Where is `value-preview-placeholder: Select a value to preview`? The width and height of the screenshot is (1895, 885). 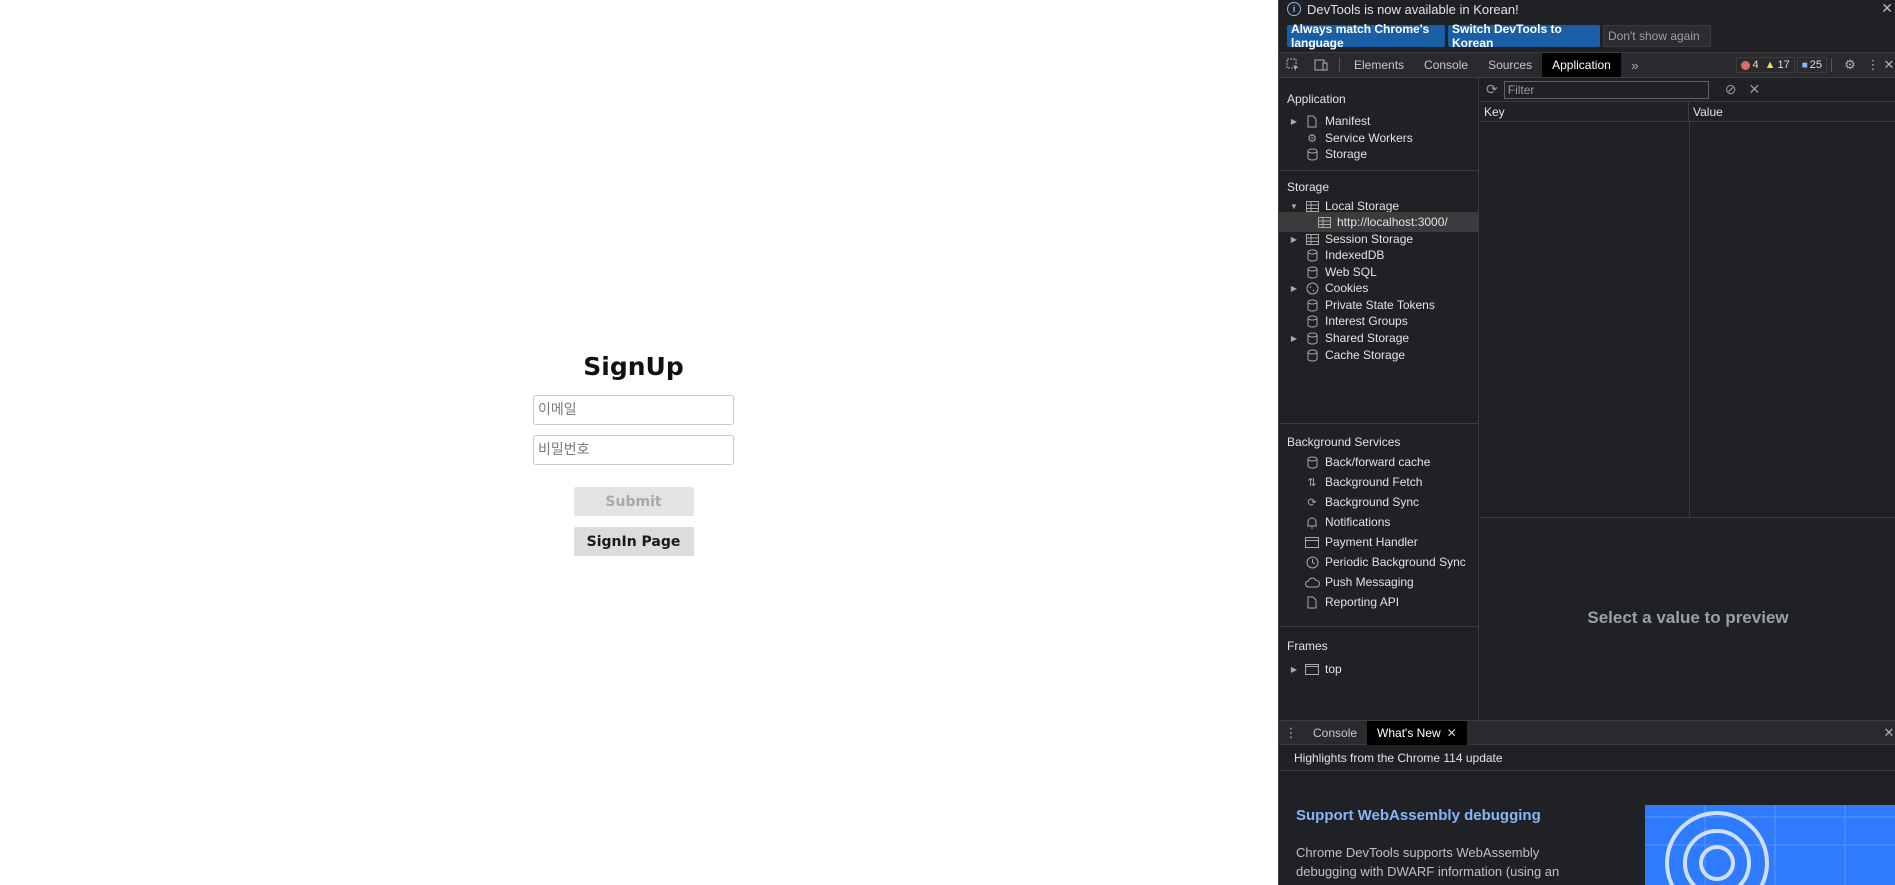 value-preview-placeholder: Select a value to preview is located at coordinates (1688, 617).